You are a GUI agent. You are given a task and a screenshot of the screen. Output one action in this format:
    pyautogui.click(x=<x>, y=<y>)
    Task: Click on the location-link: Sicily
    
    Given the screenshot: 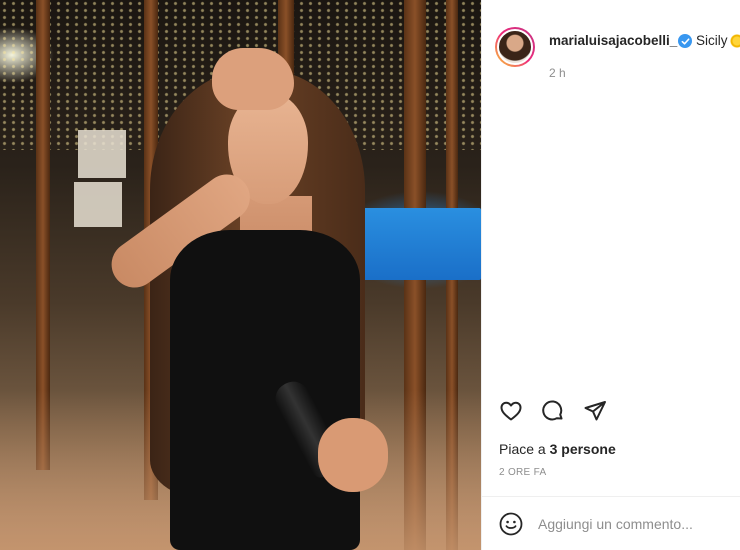 What is the action you would take?
    pyautogui.click(x=712, y=40)
    